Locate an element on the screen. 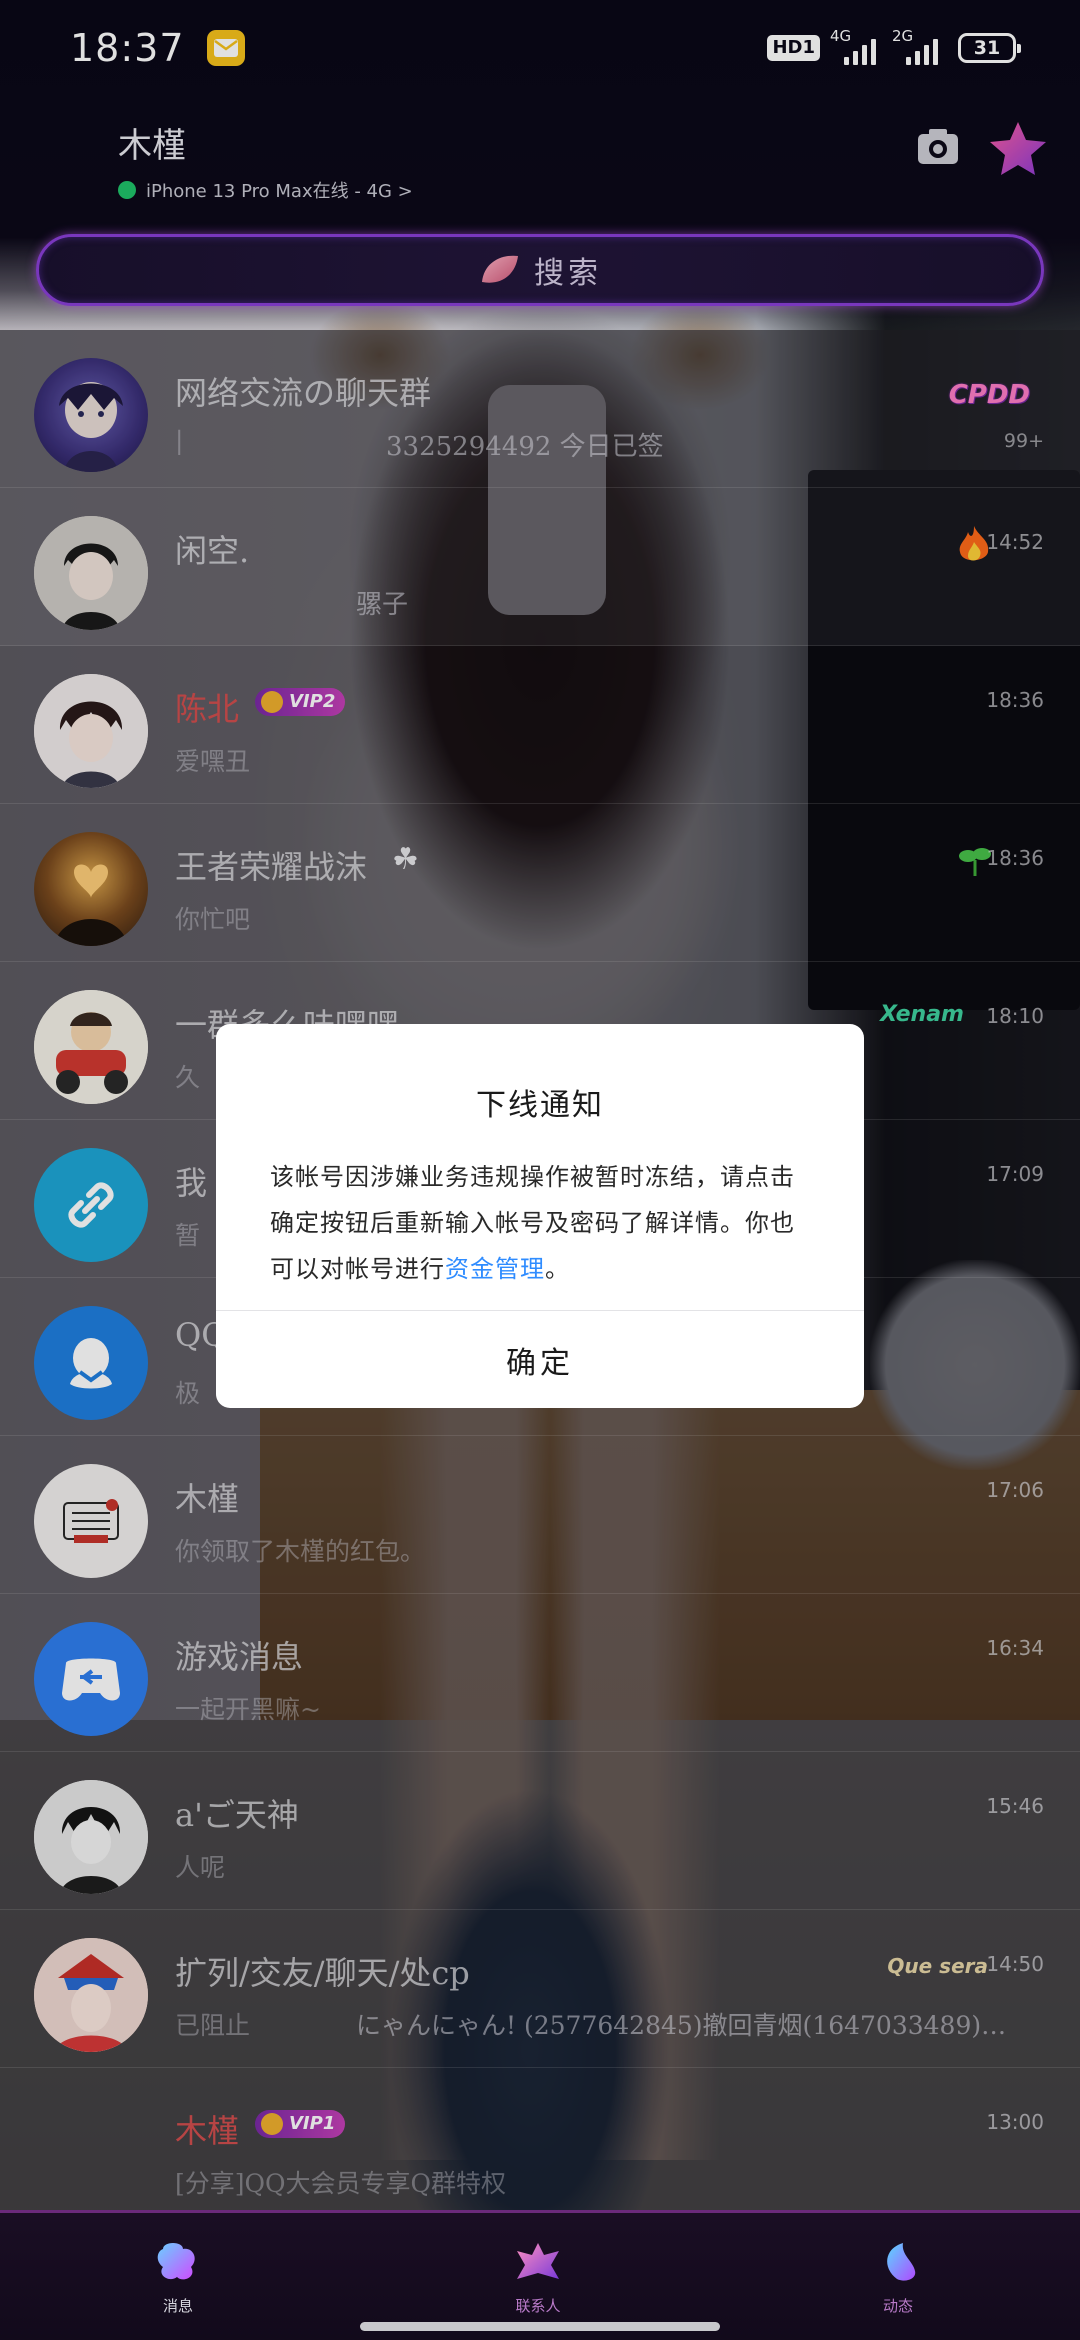 This screenshot has height=2340, width=1080. messages-icon is located at coordinates (176, 2261).